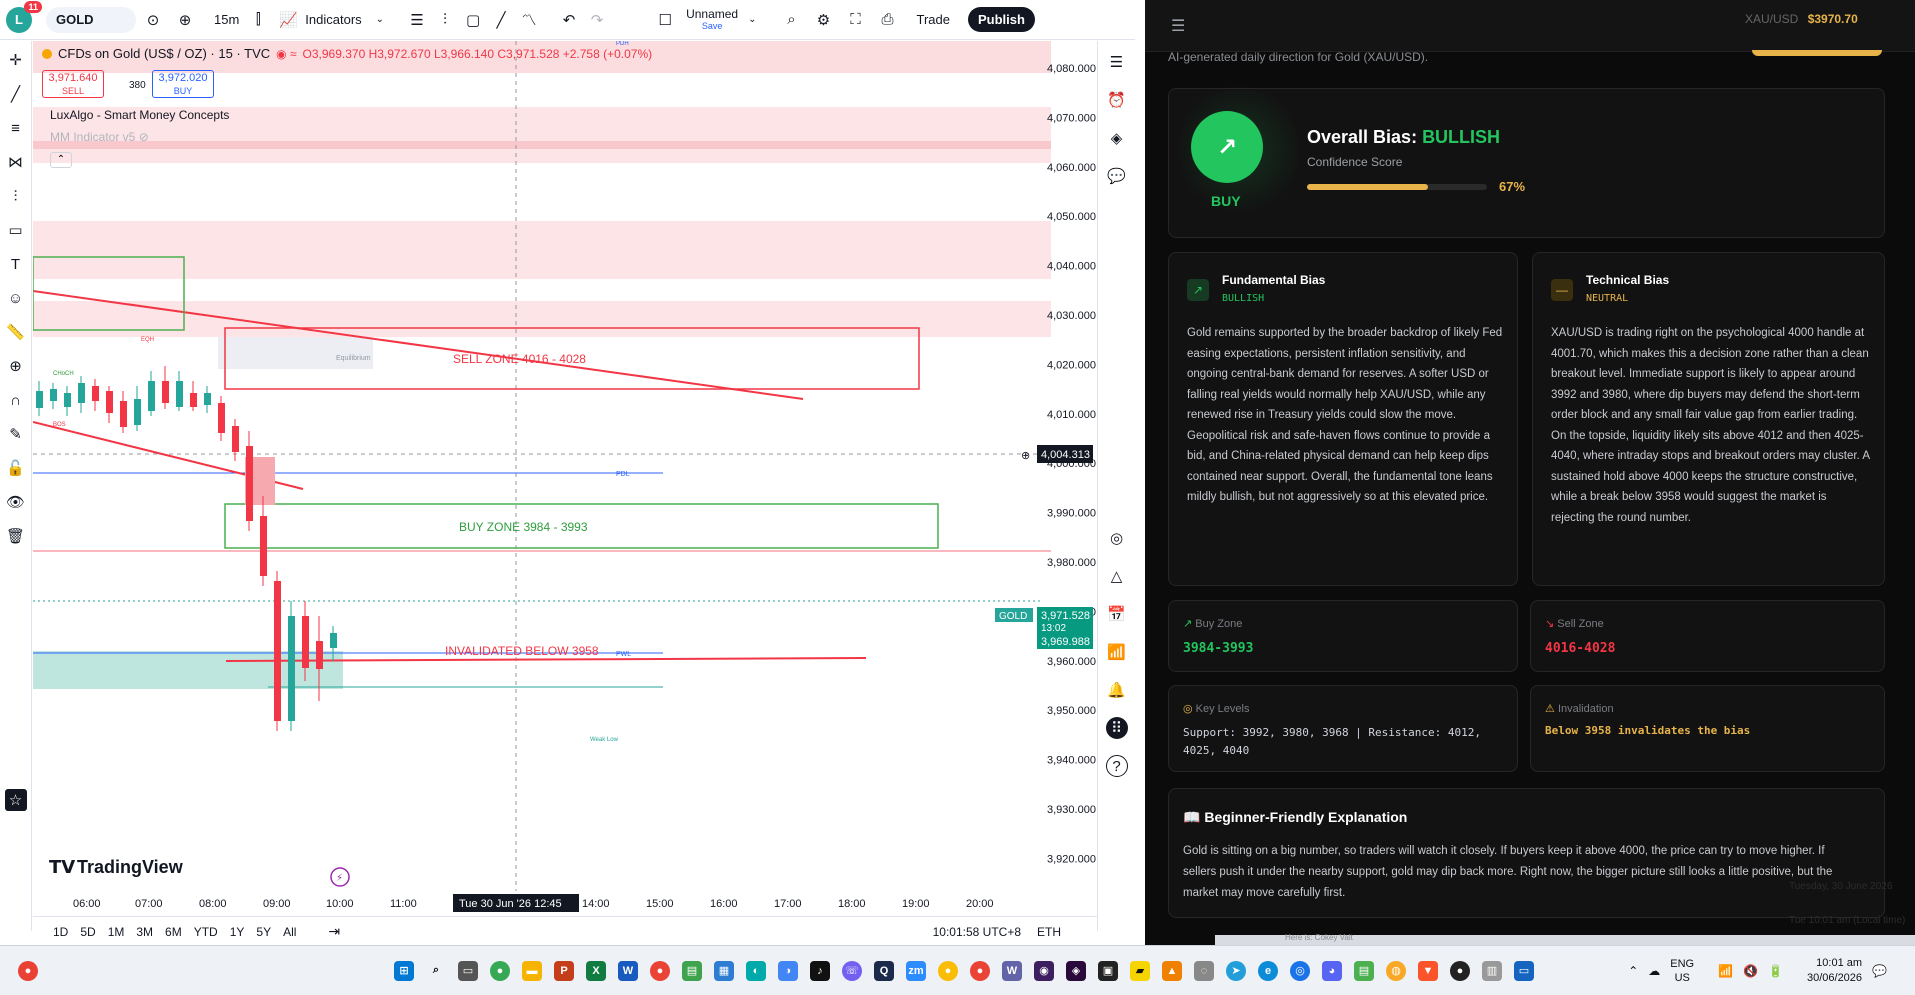 The height and width of the screenshot is (995, 1915). Describe the element at coordinates (1117, 100) in the screenshot. I see `alarm-icon: ⏰` at that location.